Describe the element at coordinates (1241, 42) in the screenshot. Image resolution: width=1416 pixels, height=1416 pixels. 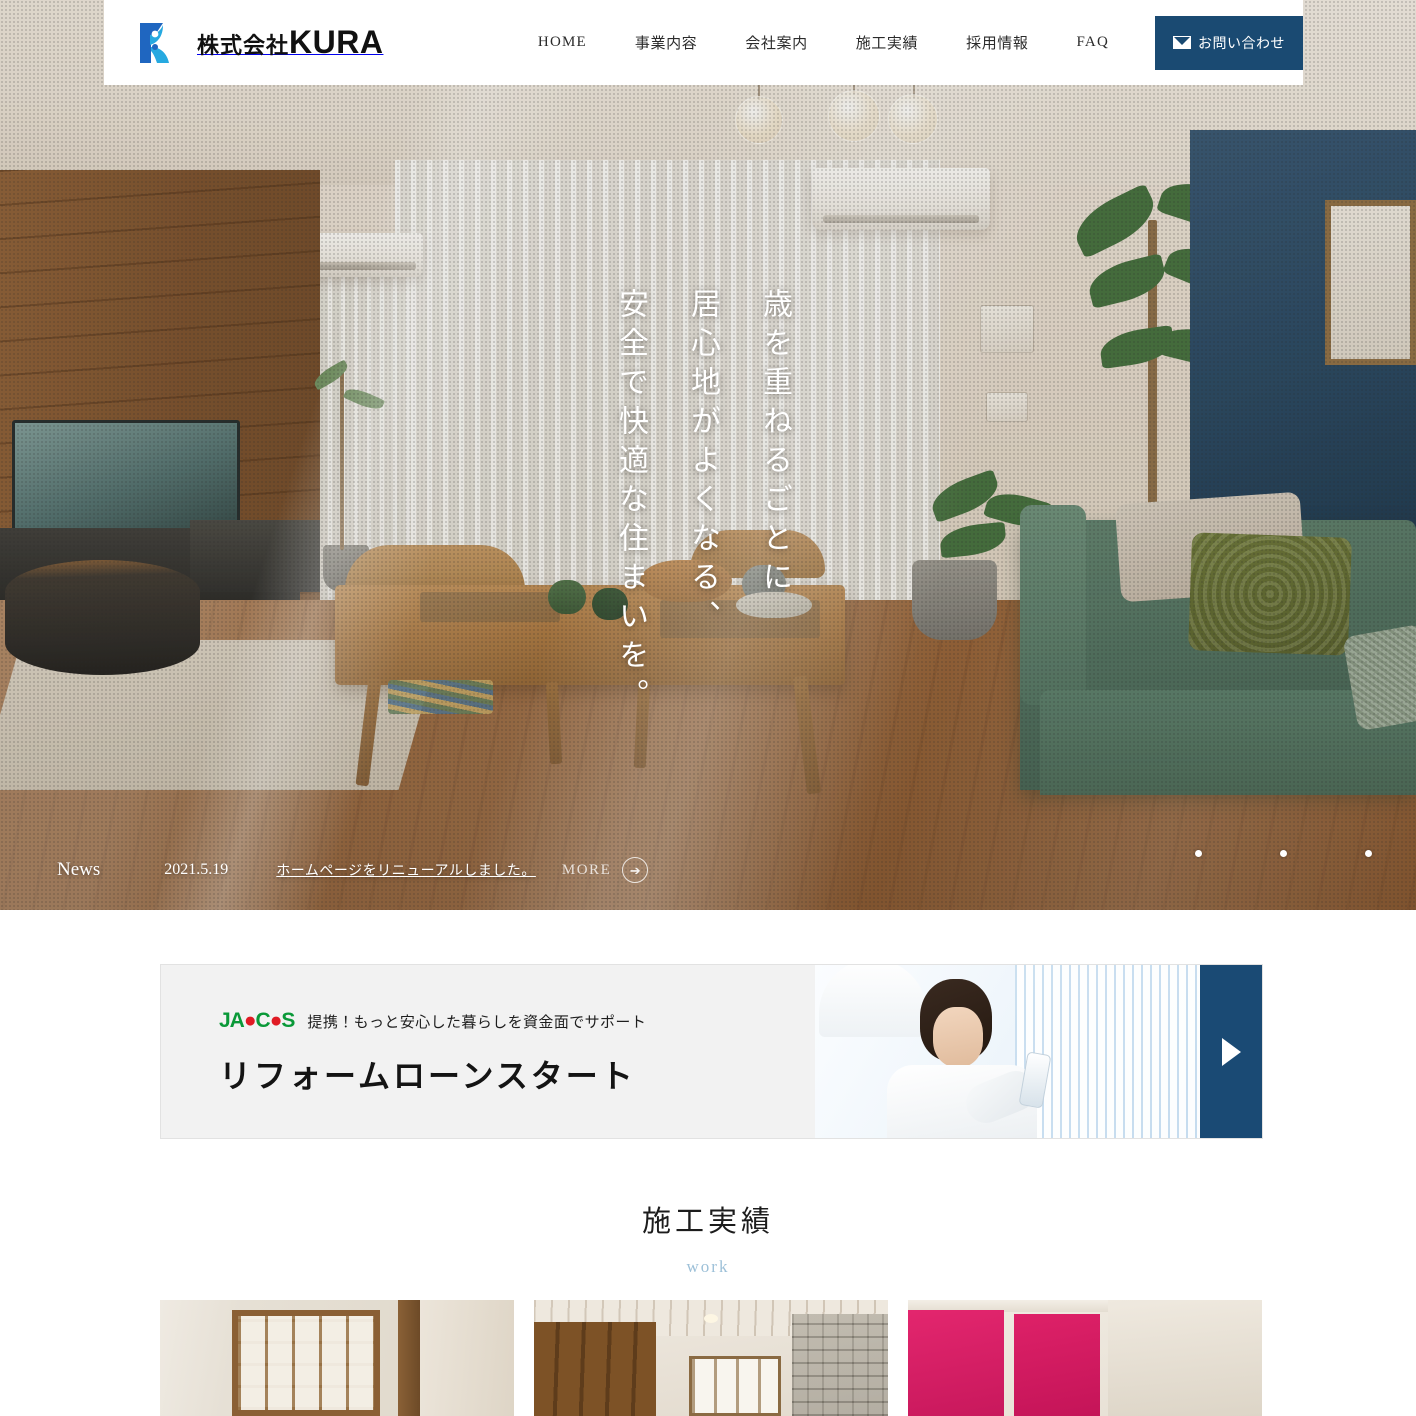
I see `contact-button-label: お問い合わせ` at that location.